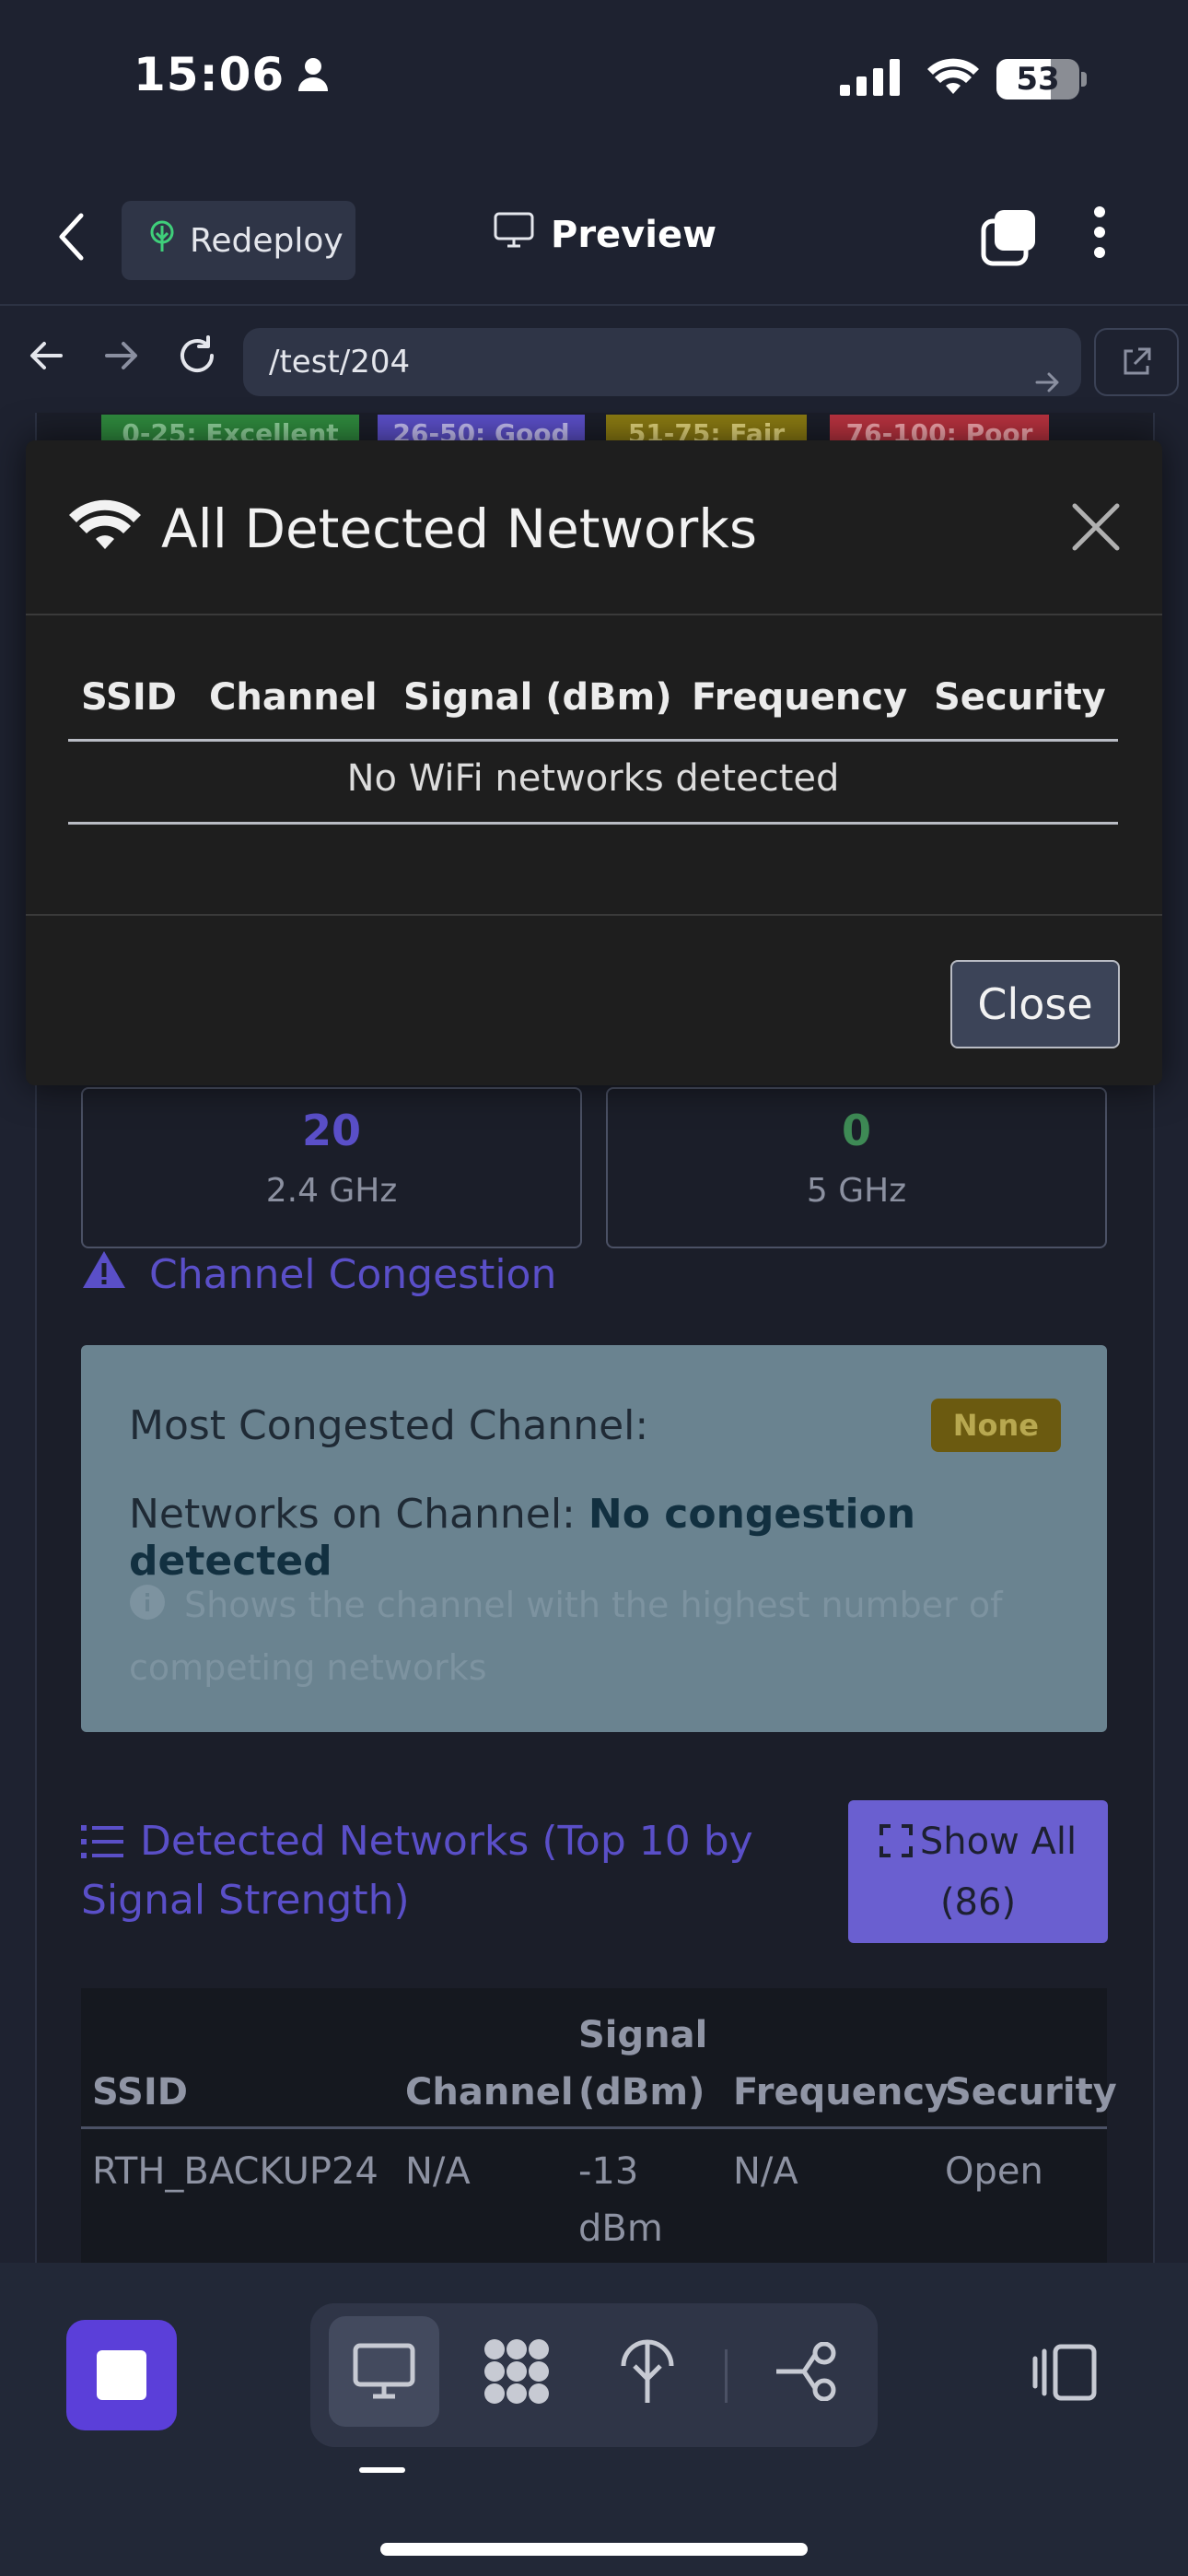 The width and height of the screenshot is (1188, 2576). What do you see at coordinates (998, 1842) in the screenshot?
I see `show-all-label: Show All` at bounding box center [998, 1842].